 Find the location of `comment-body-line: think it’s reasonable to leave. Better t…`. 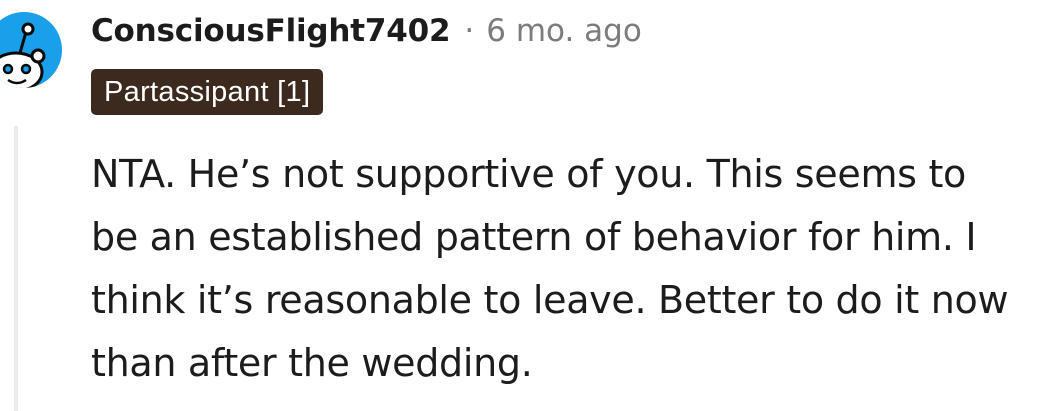

comment-body-line: think it’s reasonable to leave. Better t… is located at coordinates (550, 300).